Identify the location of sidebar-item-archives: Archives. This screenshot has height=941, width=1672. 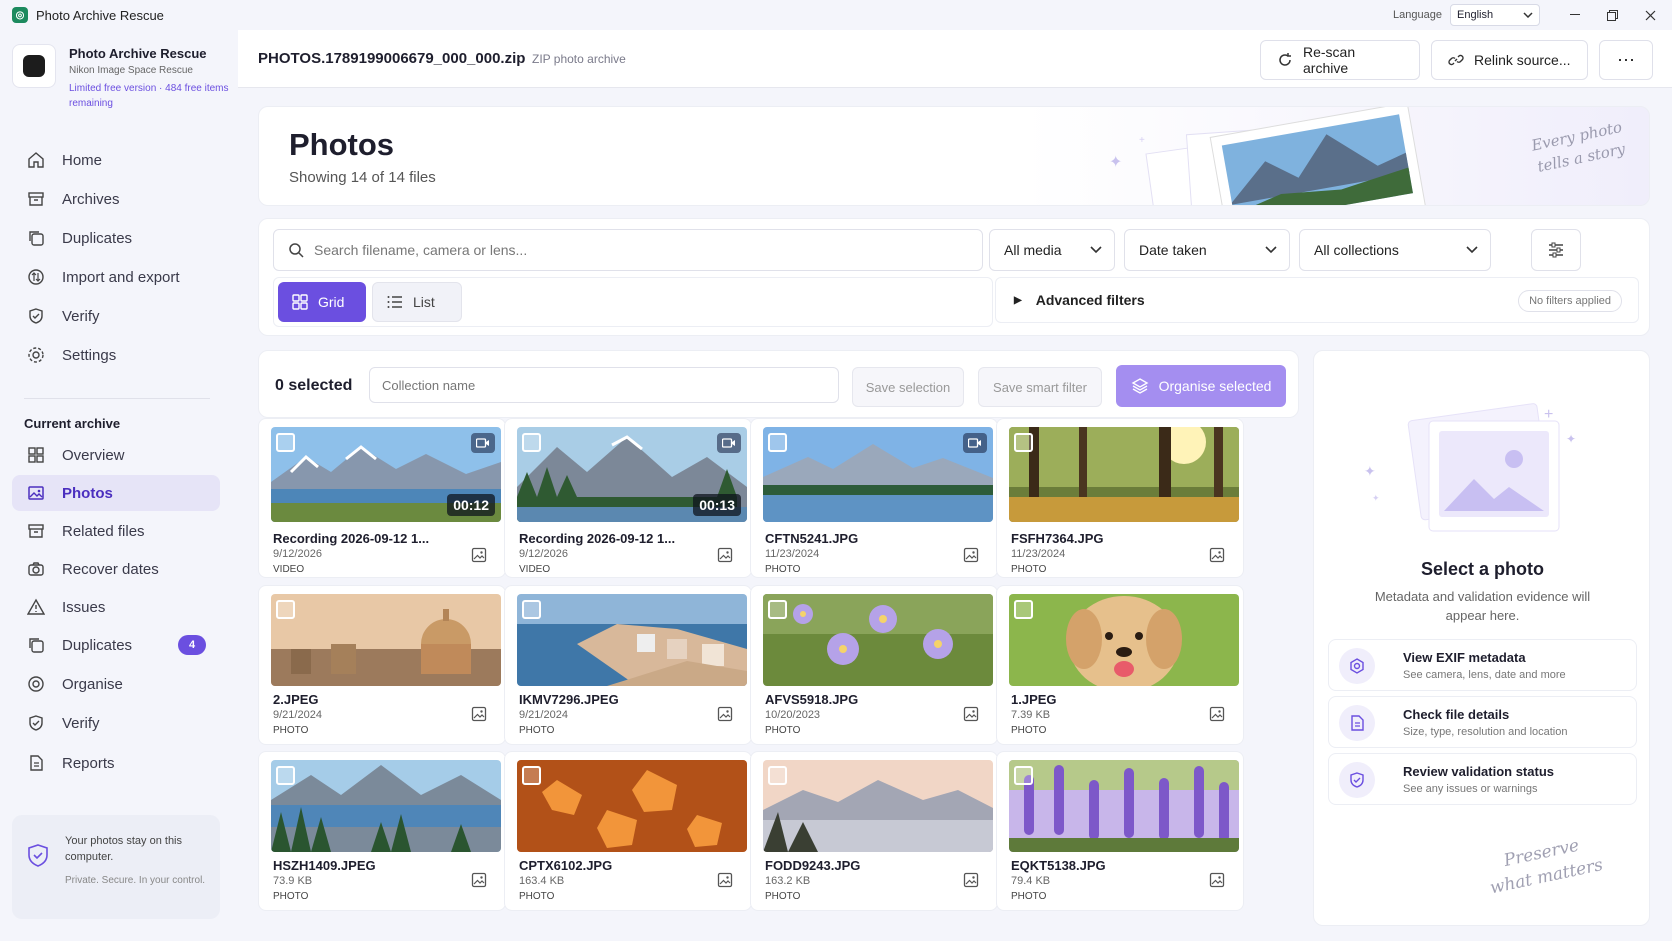
(116, 199).